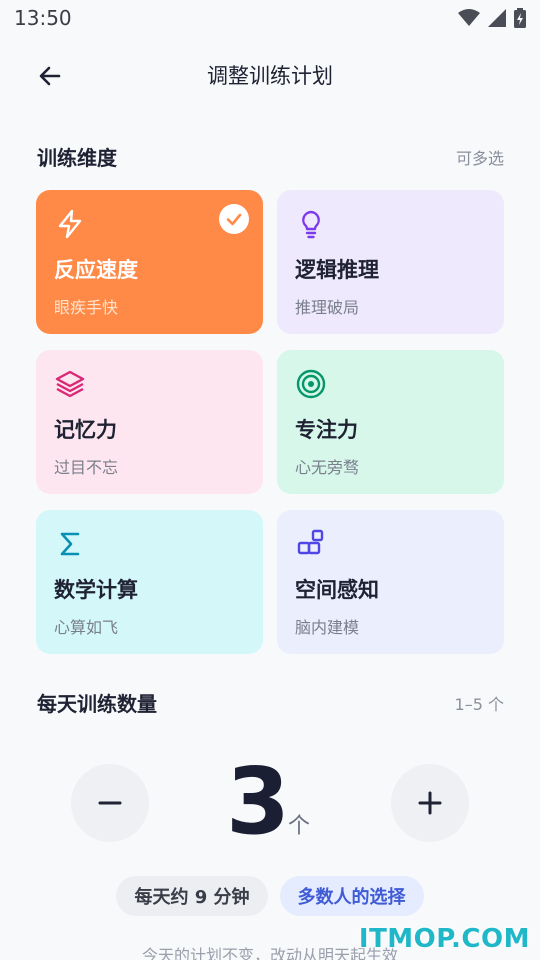 This screenshot has width=540, height=960. I want to click on page-title: 调整训练计划, so click(270, 76).